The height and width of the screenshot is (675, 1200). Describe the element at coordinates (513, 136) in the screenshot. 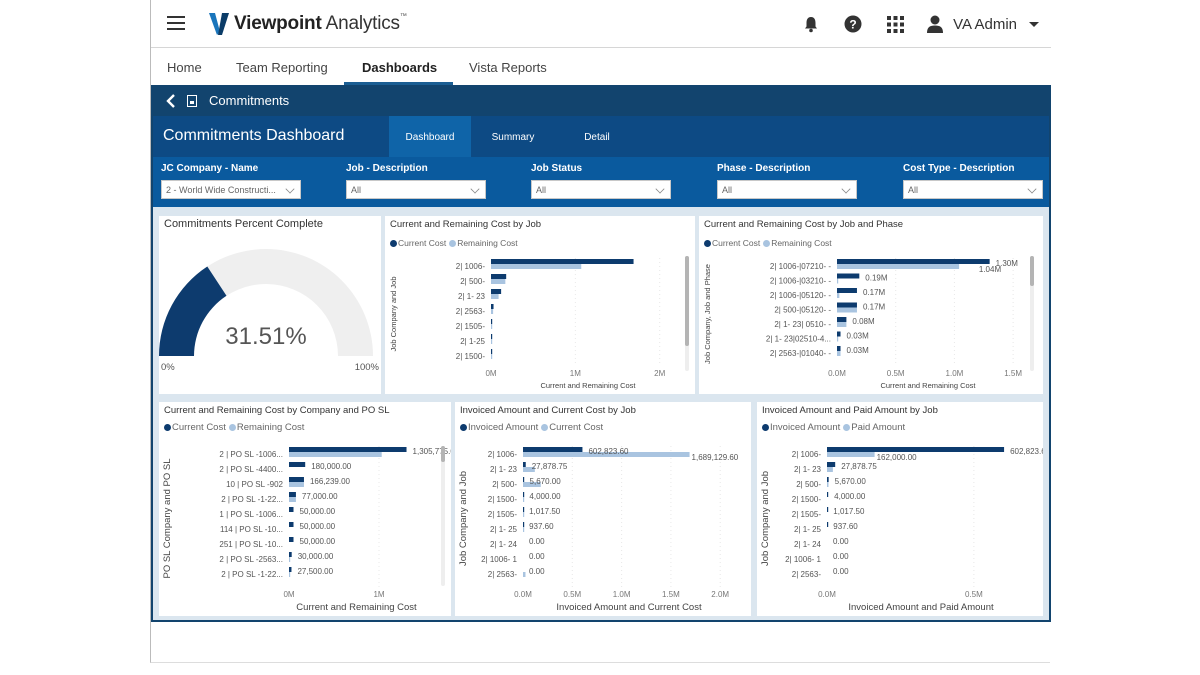

I see `tab-summary: Summary` at that location.